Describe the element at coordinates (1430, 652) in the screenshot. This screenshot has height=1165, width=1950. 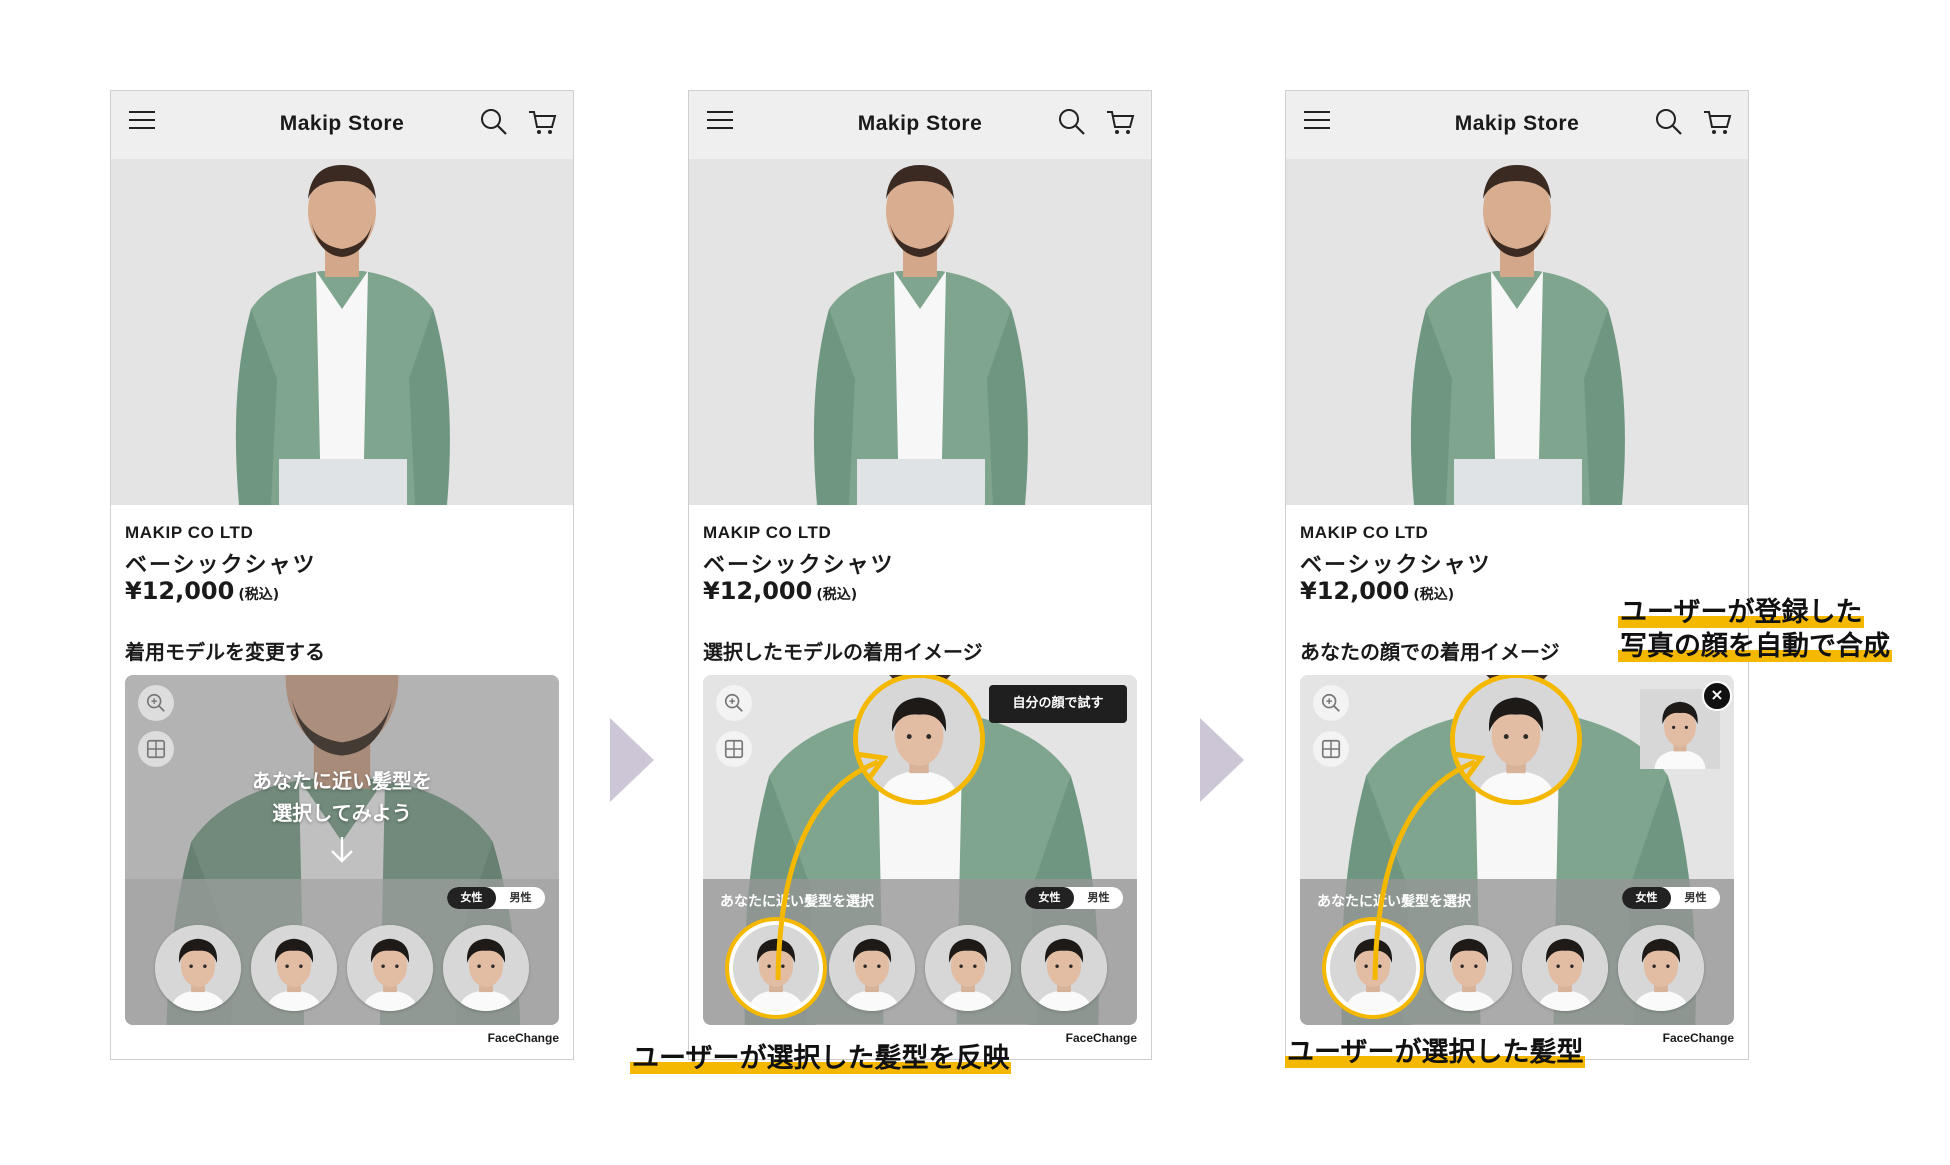
I see `section-title: あなたの顔での着用イメージ` at that location.